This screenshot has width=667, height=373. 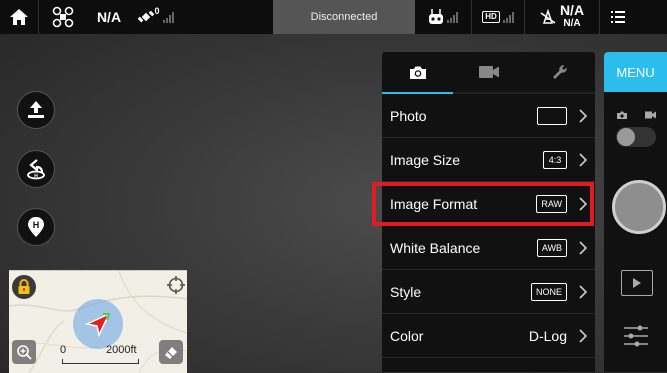 I want to click on gps-count: 0, so click(x=157, y=11).